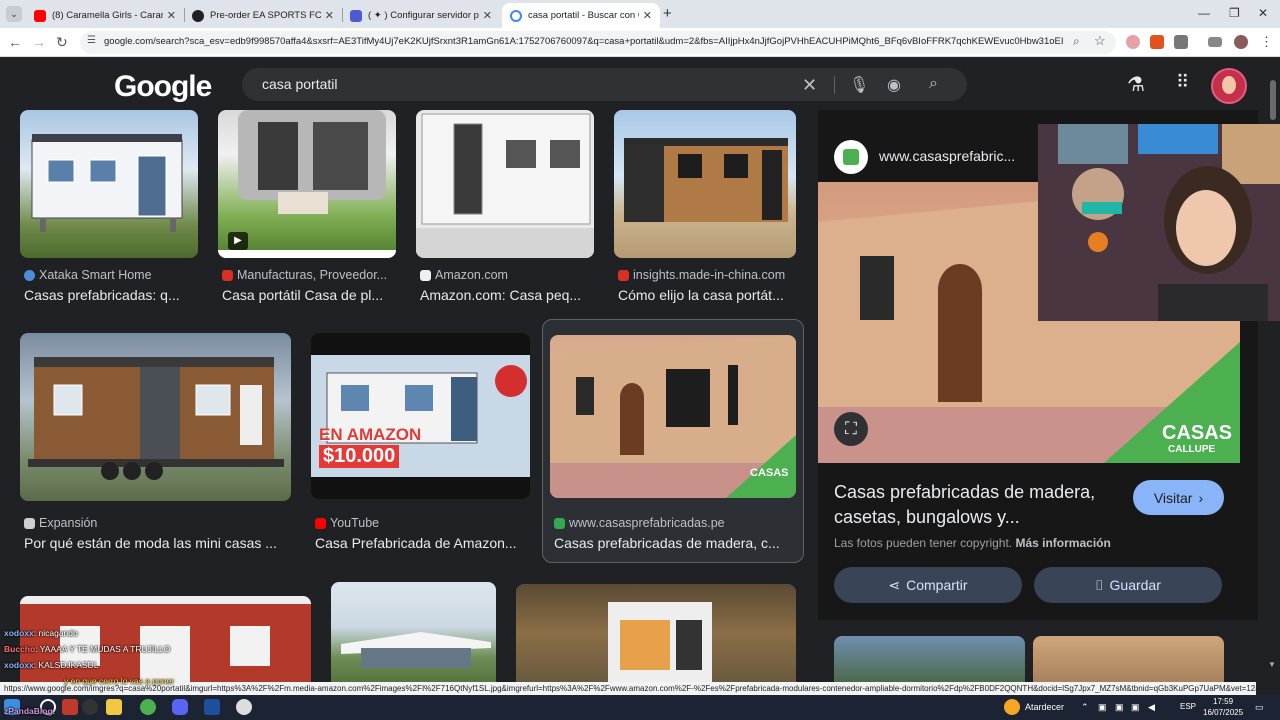 This screenshot has width=1280, height=720. Describe the element at coordinates (244, 707) in the screenshot. I see `obs-icon` at that location.